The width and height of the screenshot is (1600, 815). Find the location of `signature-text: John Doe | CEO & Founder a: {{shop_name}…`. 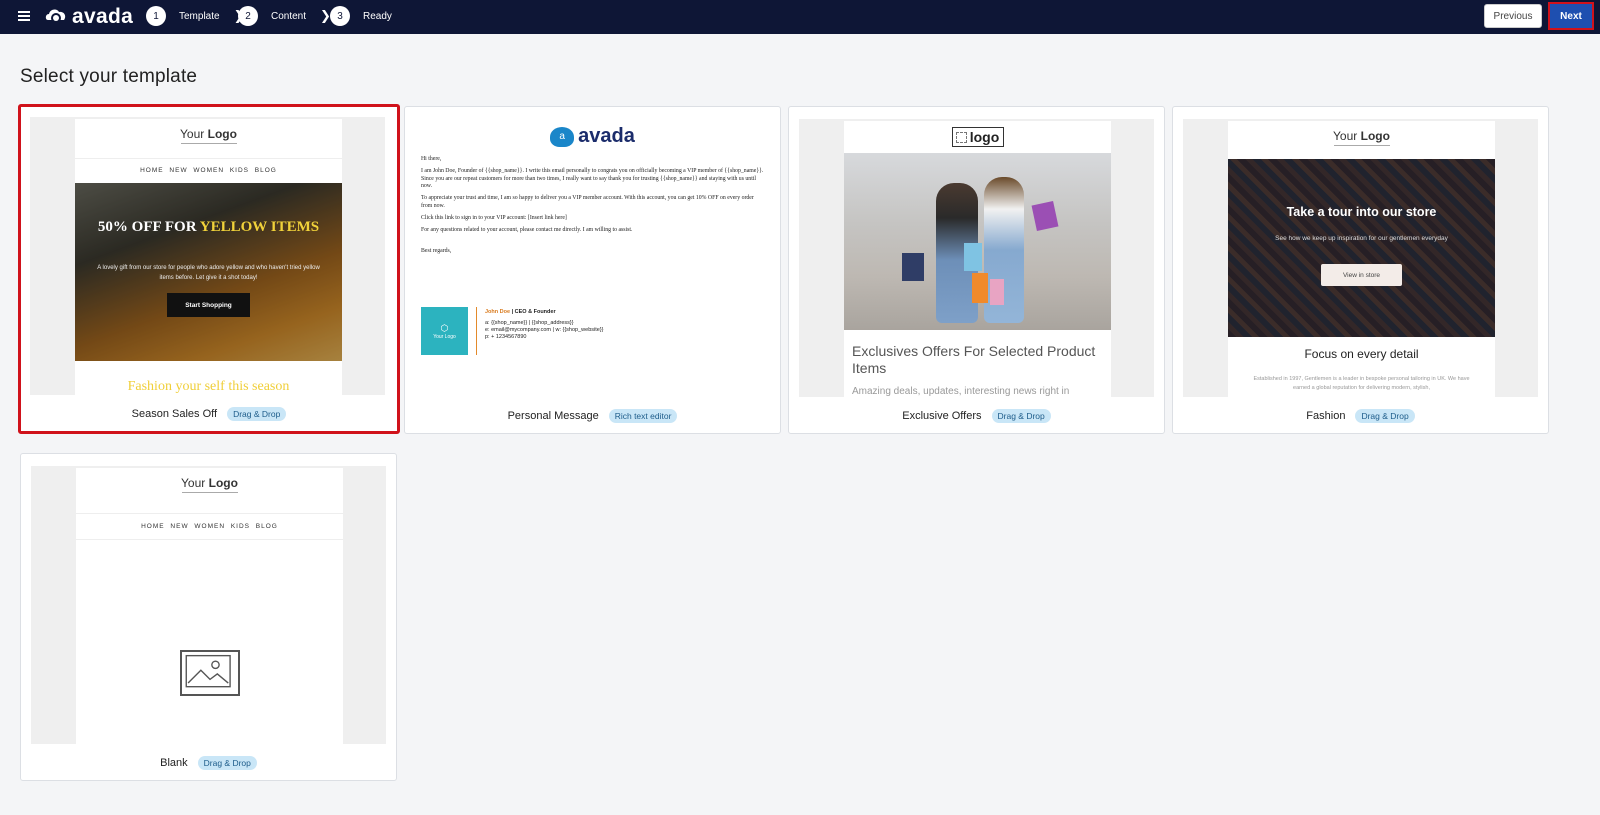

signature-text: John Doe | CEO & Founder a: {{shop_name}… is located at coordinates (544, 324).